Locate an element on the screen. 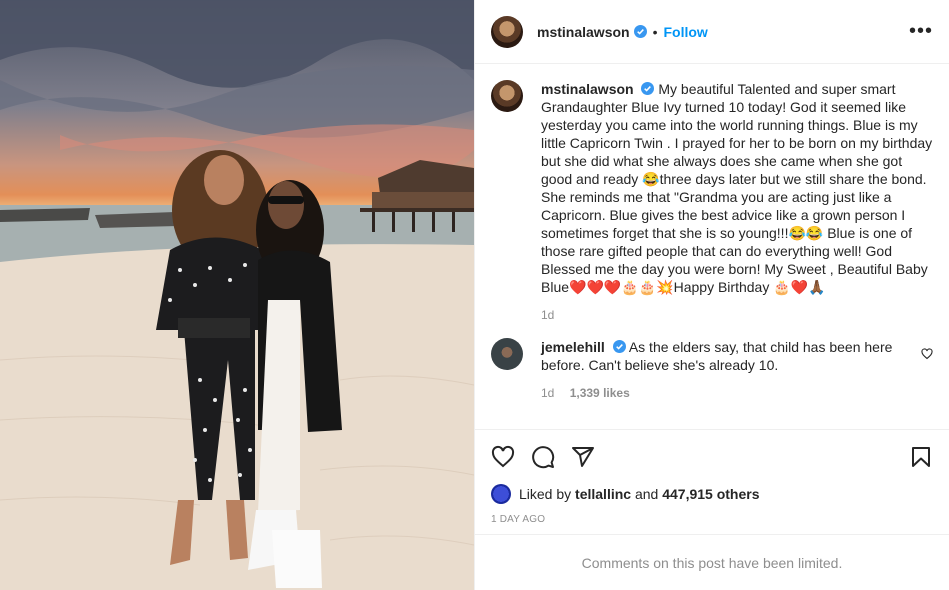 This screenshot has width=949, height=590. more-options-icon: ••• is located at coordinates (921, 31).